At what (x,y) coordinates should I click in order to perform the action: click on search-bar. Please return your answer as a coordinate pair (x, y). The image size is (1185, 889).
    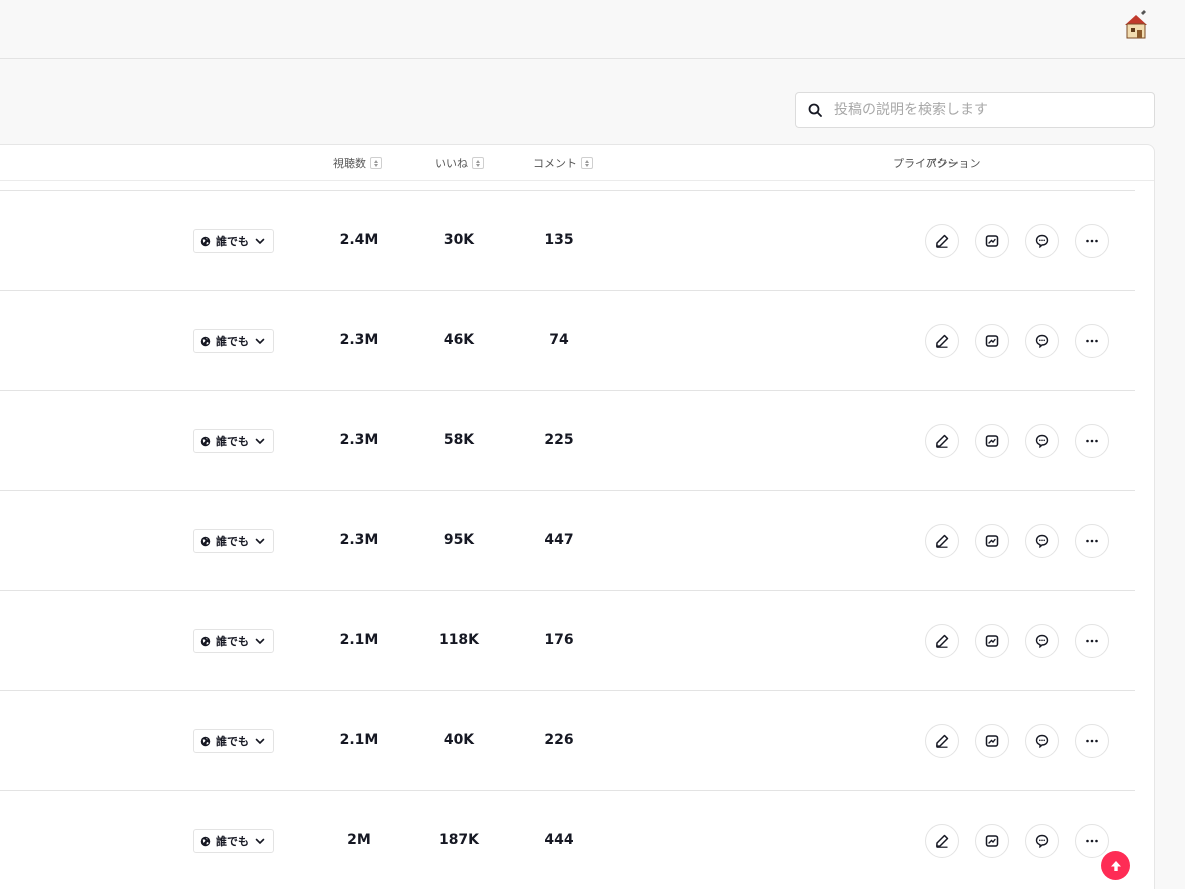
    Looking at the image, I should click on (975, 110).